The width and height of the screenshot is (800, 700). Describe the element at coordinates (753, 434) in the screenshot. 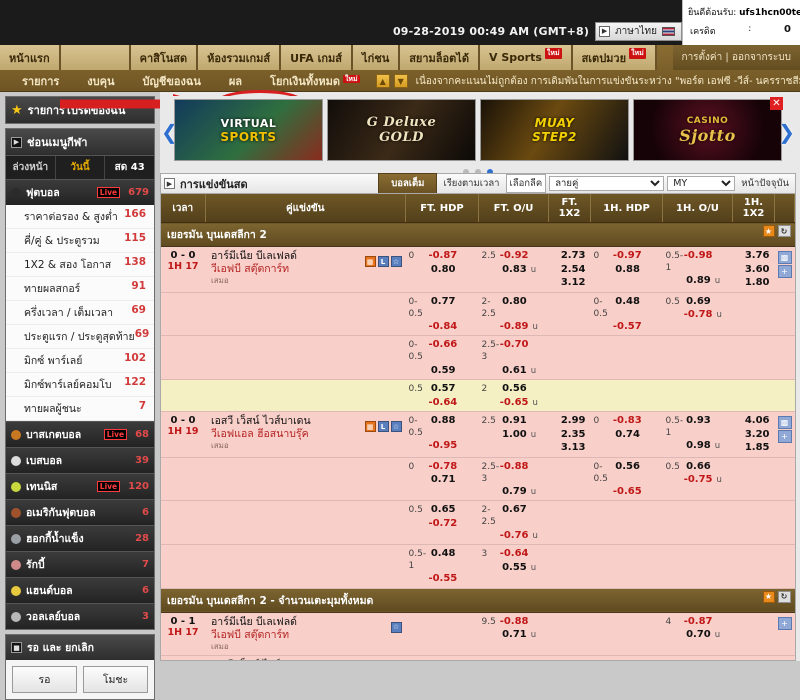

I see `odds-cell-h1-1x2: 4.06 3.20 1.85` at that location.